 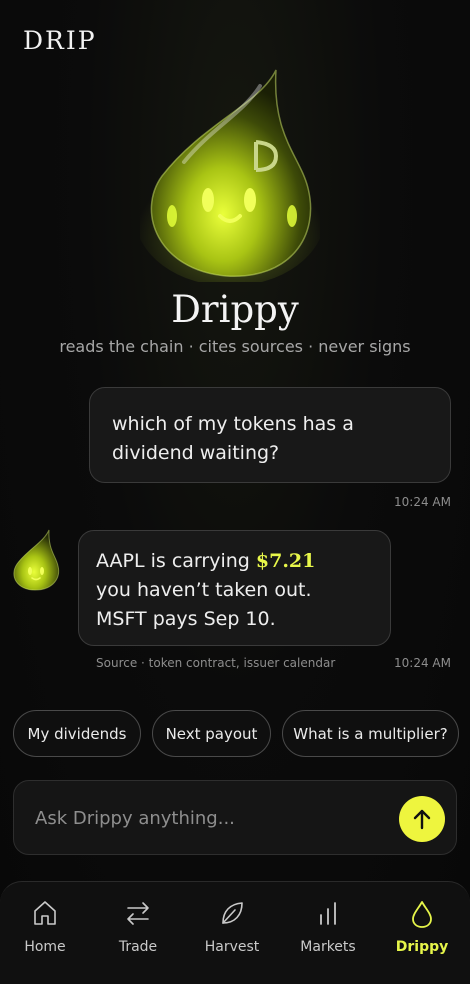 What do you see at coordinates (46, 933) in the screenshot?
I see `tab-home: Home` at bounding box center [46, 933].